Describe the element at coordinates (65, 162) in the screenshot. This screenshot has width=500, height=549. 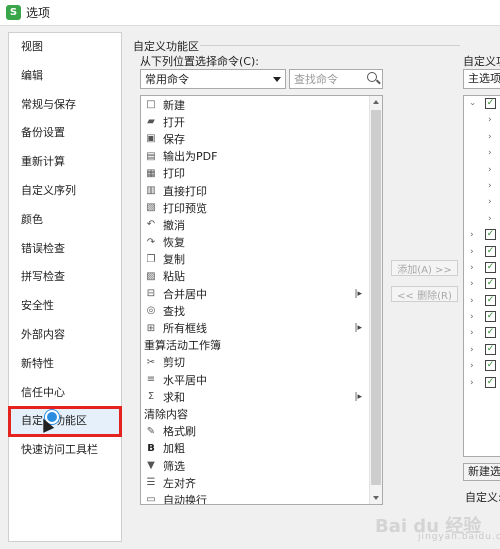
I see `sidebar-item: 重新计算` at that location.